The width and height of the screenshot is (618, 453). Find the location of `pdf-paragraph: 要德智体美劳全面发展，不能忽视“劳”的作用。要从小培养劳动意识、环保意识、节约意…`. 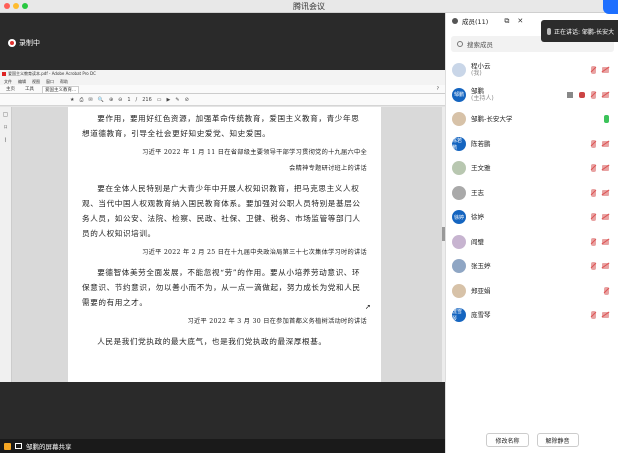

pdf-paragraph: 要德智体美劳全面发展，不能忽视“劳”的作用。要从小培养劳动意识、环保意识、节约意… is located at coordinates (221, 287).